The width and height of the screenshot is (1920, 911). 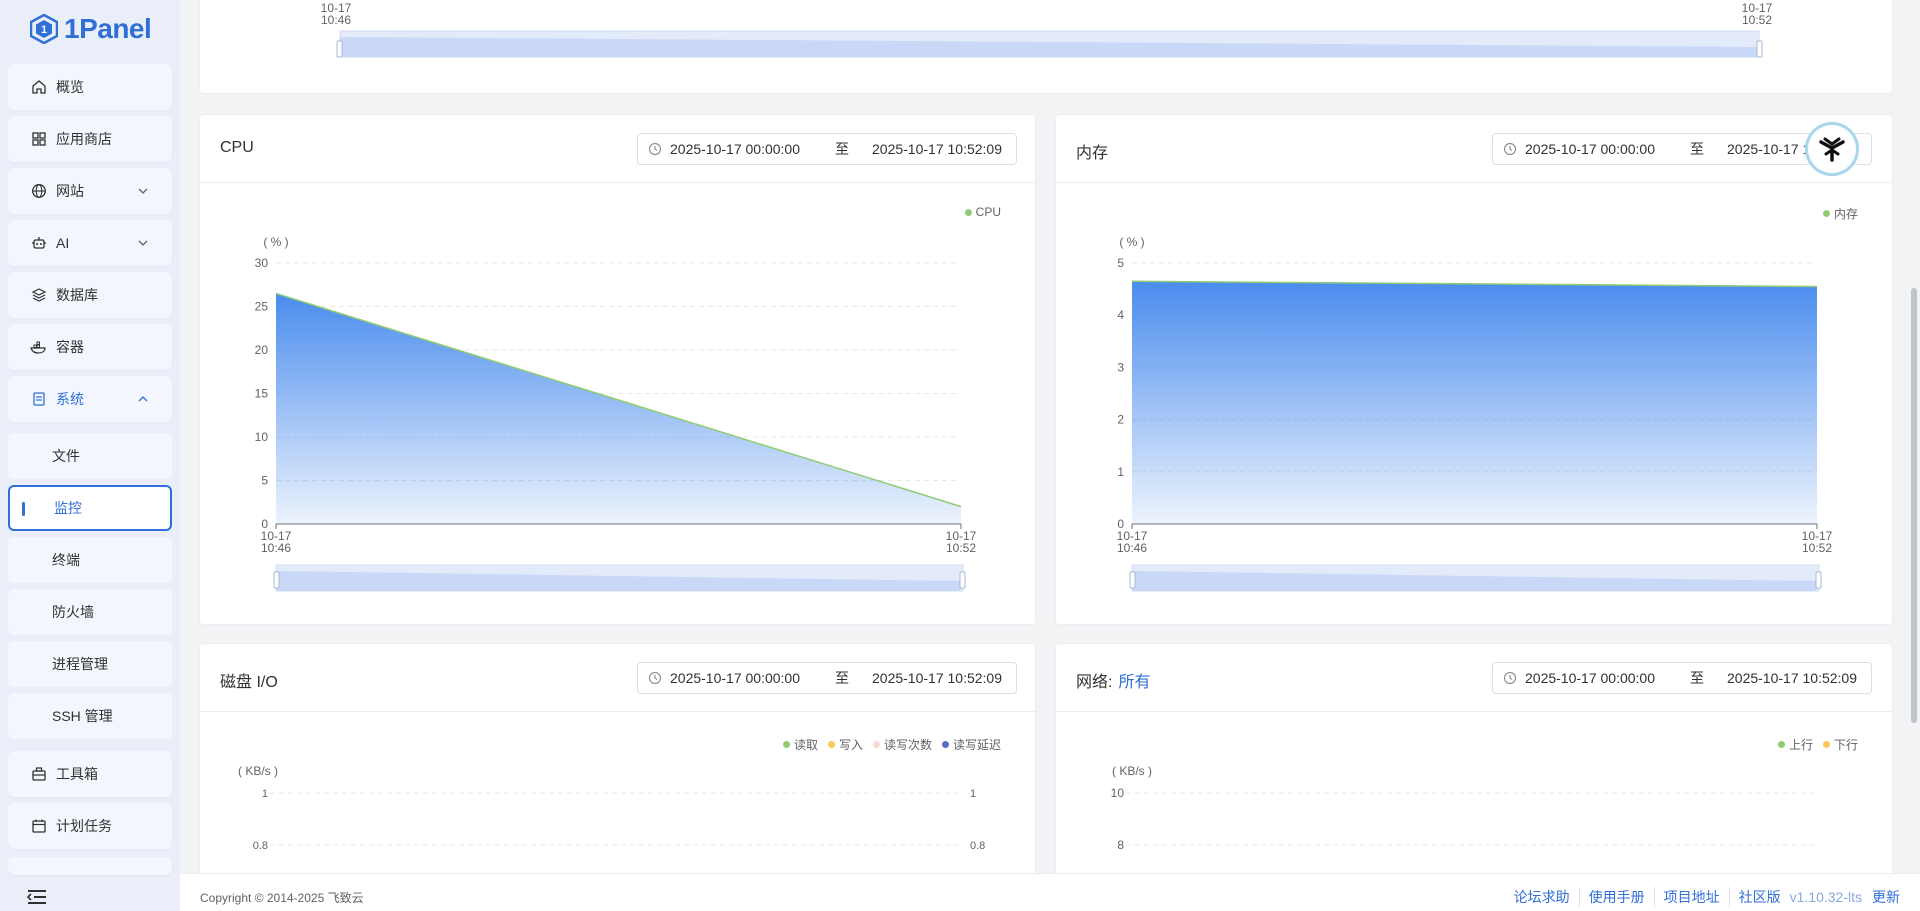 What do you see at coordinates (90, 191) in the screenshot?
I see `sidebar-item-website: 网站` at bounding box center [90, 191].